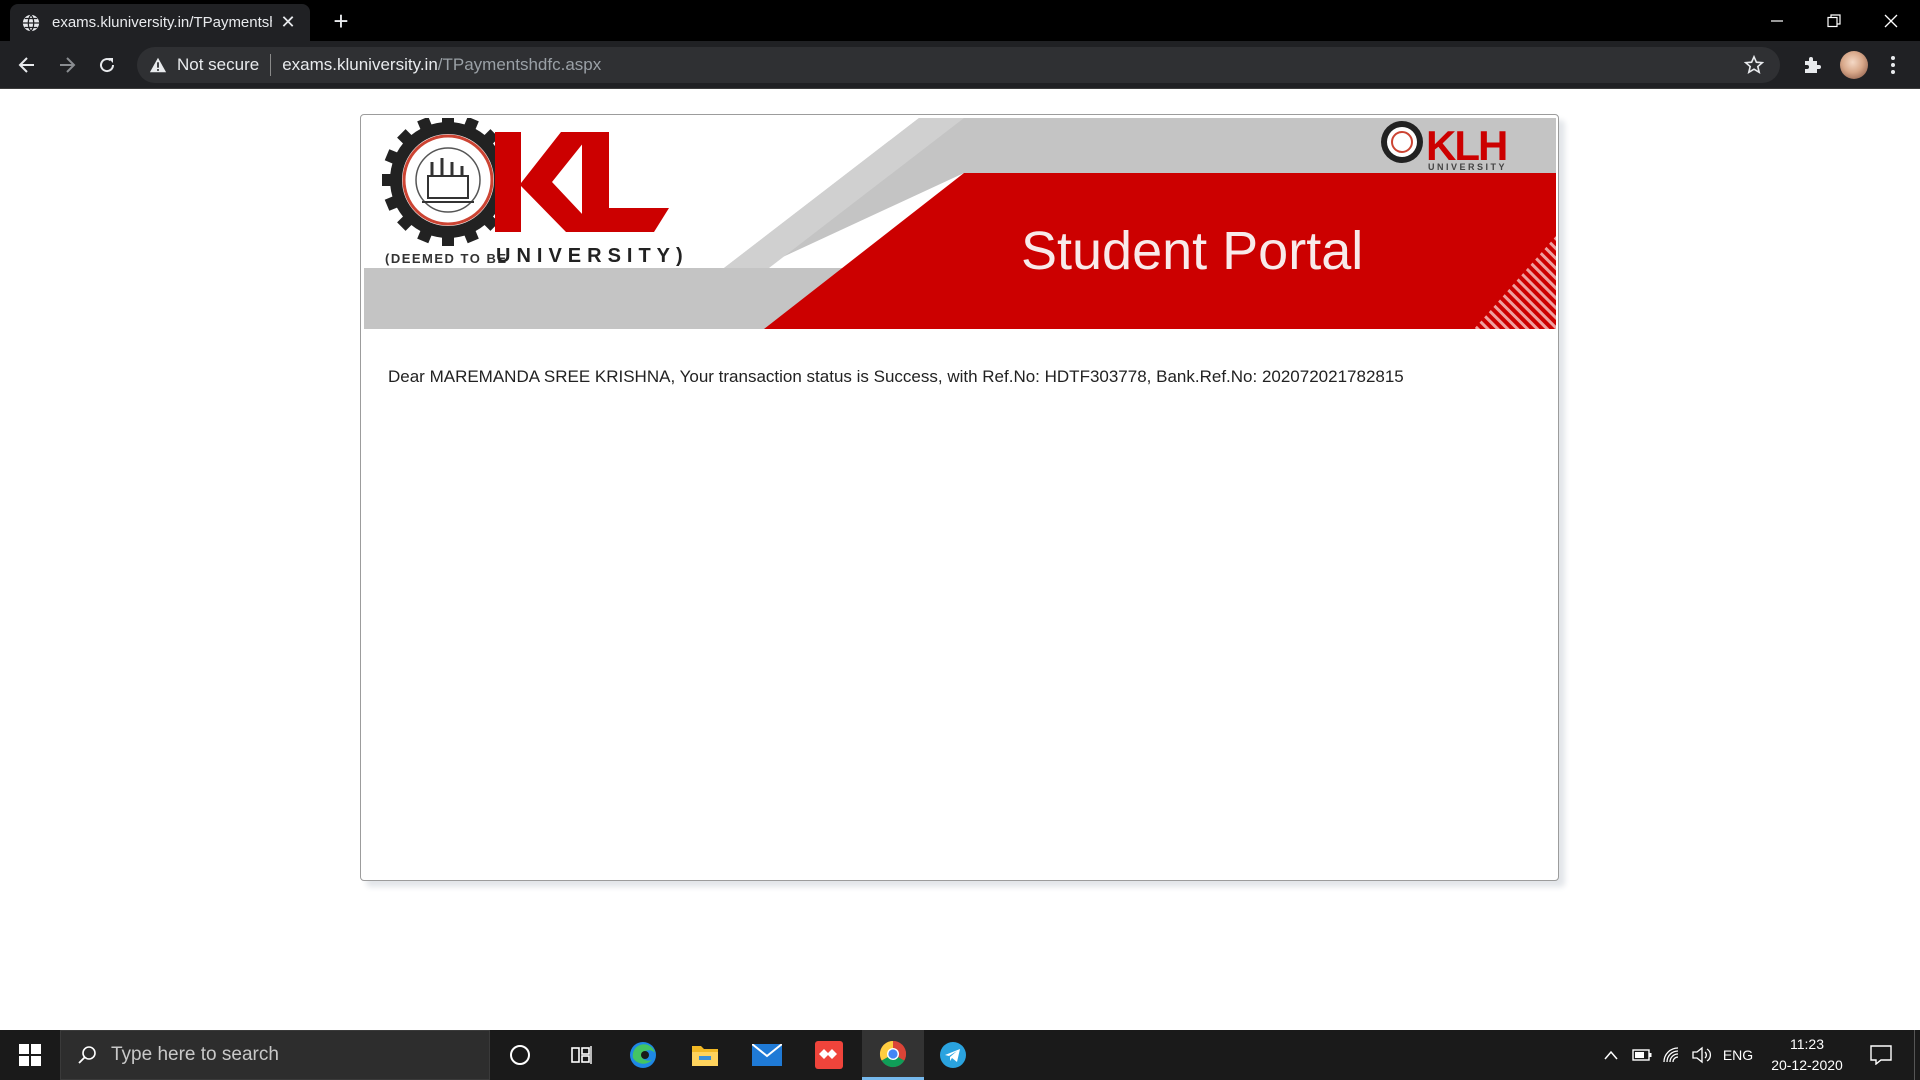 This screenshot has height=1080, width=1920. Describe the element at coordinates (1467, 167) in the screenshot. I see `klh-logo-subtext: UNIVERSITY` at that location.